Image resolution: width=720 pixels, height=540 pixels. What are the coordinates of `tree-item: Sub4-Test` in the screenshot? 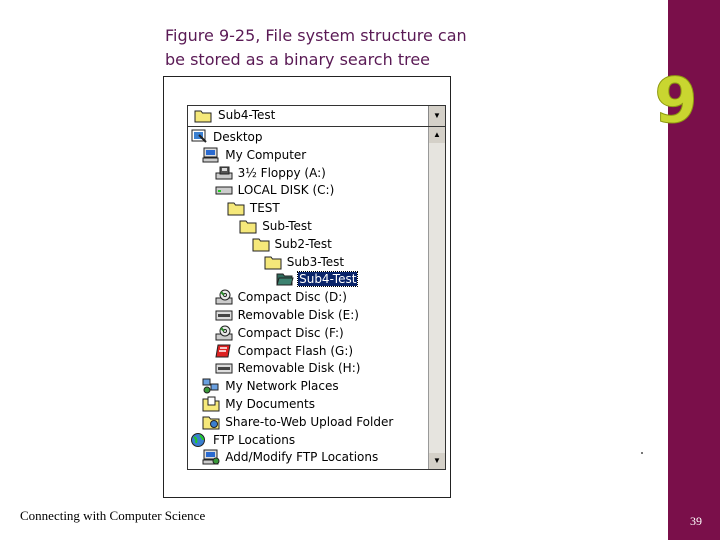 It's located at (317, 279).